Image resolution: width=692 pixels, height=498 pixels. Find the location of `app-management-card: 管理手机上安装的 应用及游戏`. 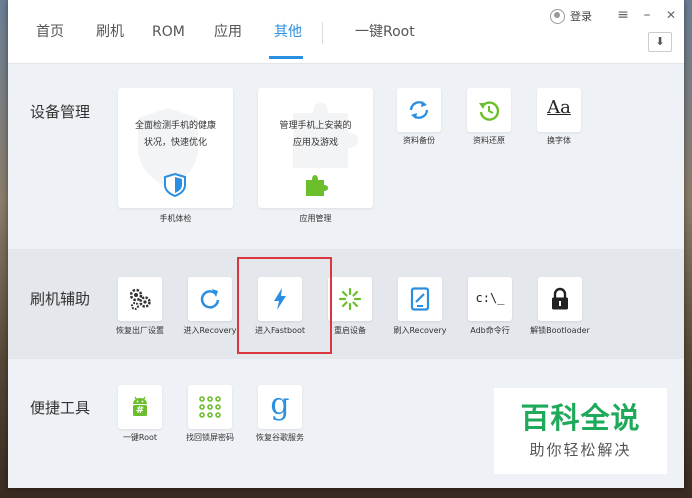

app-management-card: 管理手机上安装的 应用及游戏 is located at coordinates (315, 148).